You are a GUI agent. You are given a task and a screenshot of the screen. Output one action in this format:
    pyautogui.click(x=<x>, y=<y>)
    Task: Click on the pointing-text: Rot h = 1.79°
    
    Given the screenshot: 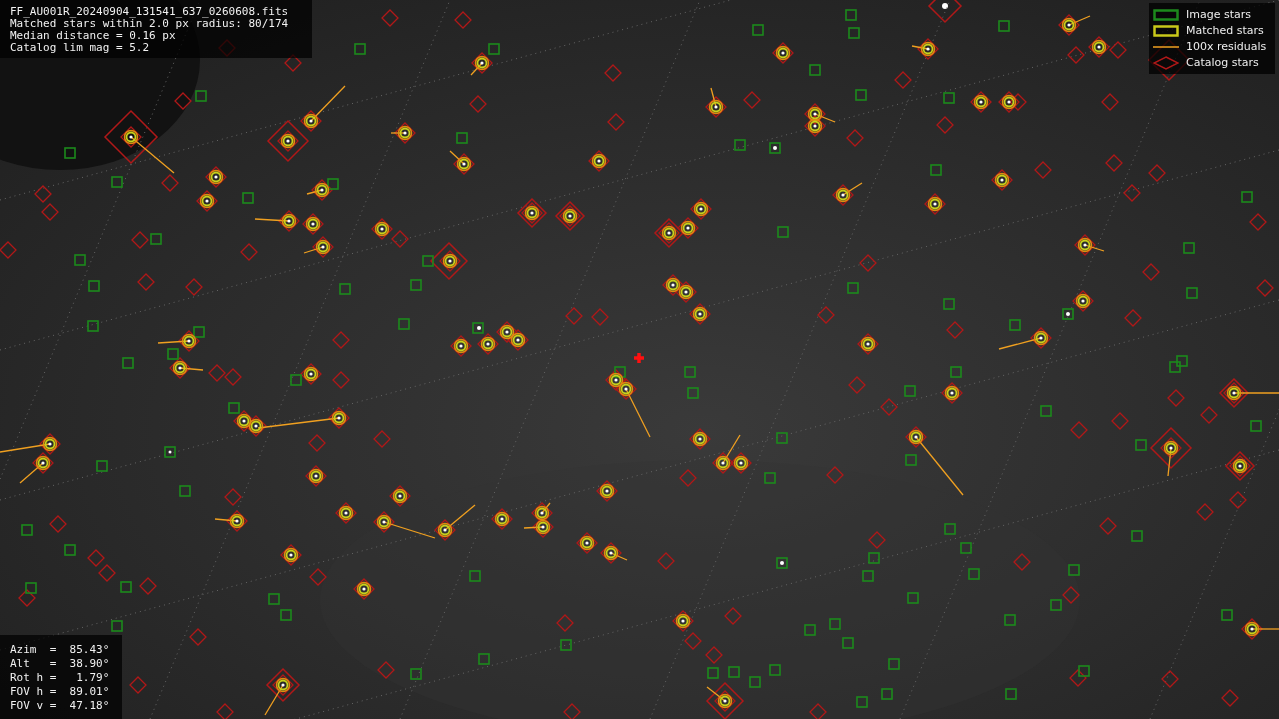 What is the action you would take?
    pyautogui.click(x=60, y=678)
    